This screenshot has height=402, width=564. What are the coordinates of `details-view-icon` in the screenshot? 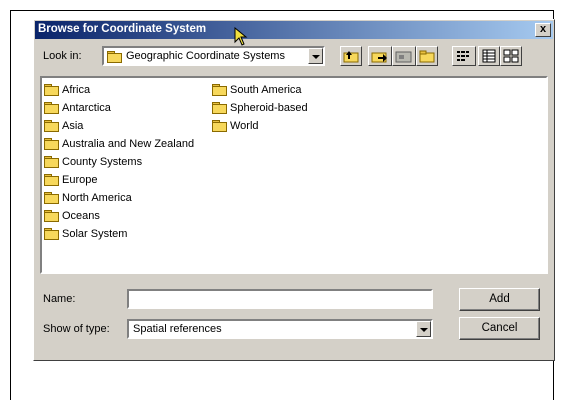 It's located at (489, 56).